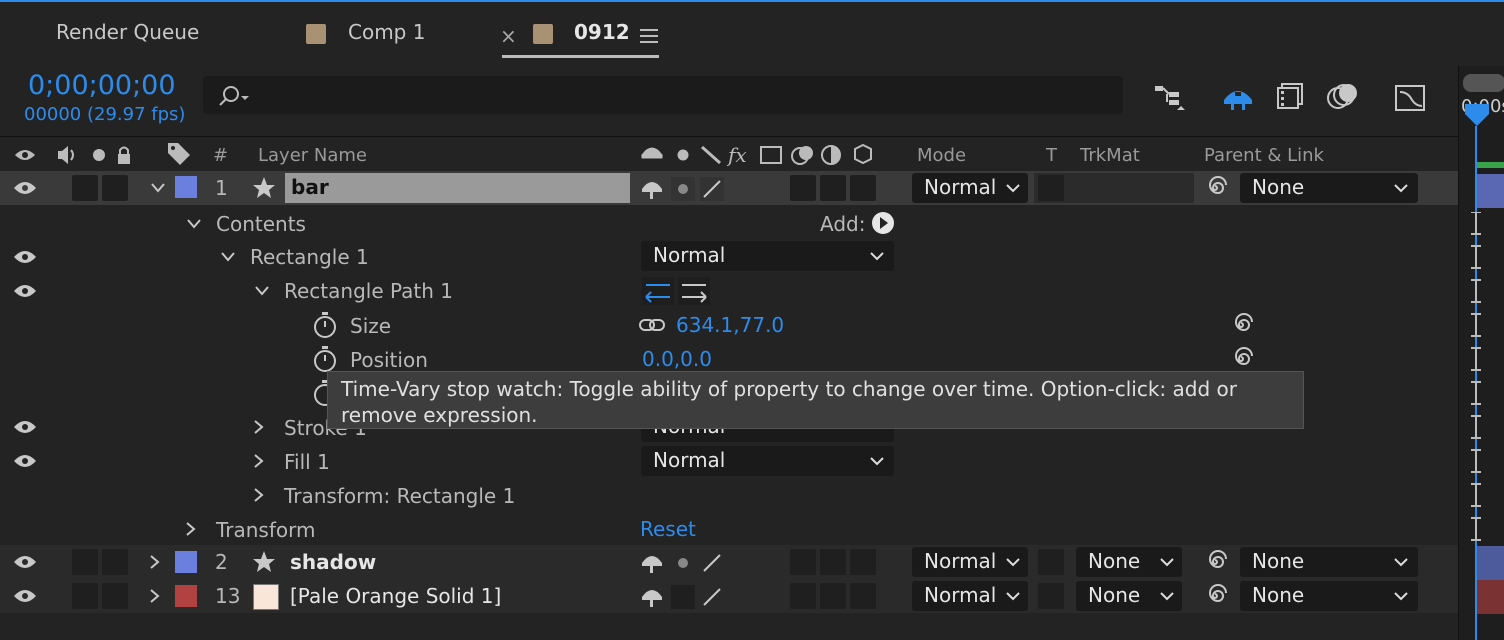 This screenshot has width=1504, height=640. What do you see at coordinates (729, 224) in the screenshot?
I see `property-row-contents: Contents Add:` at bounding box center [729, 224].